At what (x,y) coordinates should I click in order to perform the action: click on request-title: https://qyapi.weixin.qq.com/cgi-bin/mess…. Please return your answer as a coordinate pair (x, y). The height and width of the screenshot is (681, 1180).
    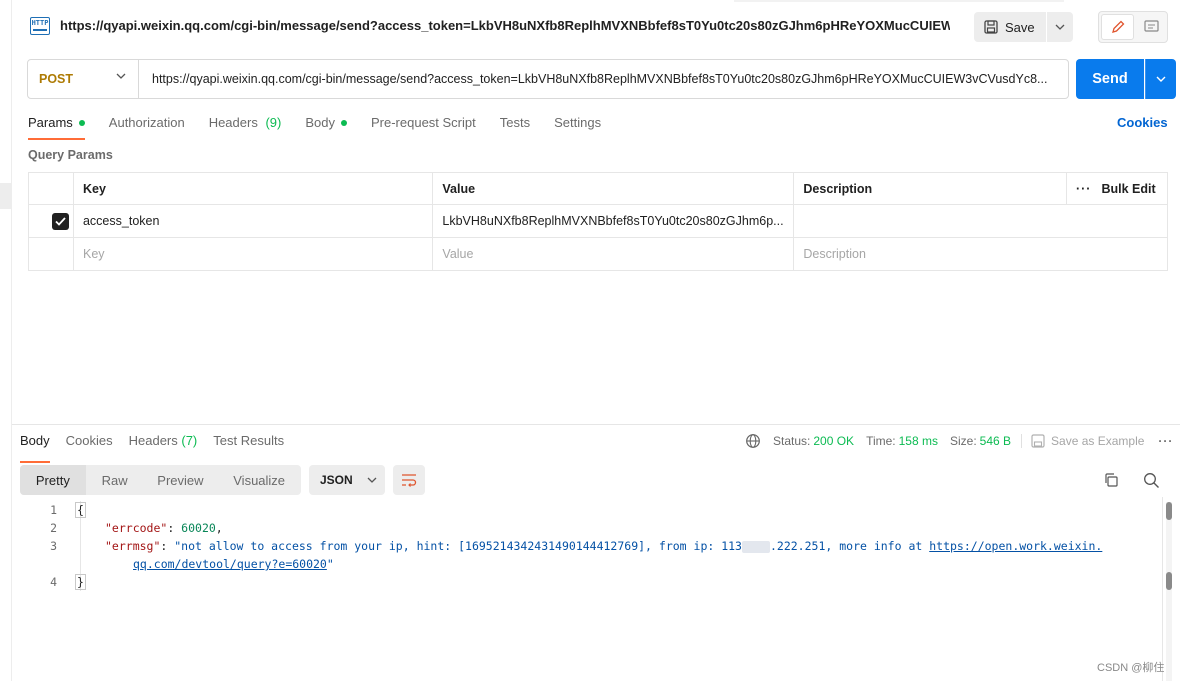
    Looking at the image, I should click on (505, 25).